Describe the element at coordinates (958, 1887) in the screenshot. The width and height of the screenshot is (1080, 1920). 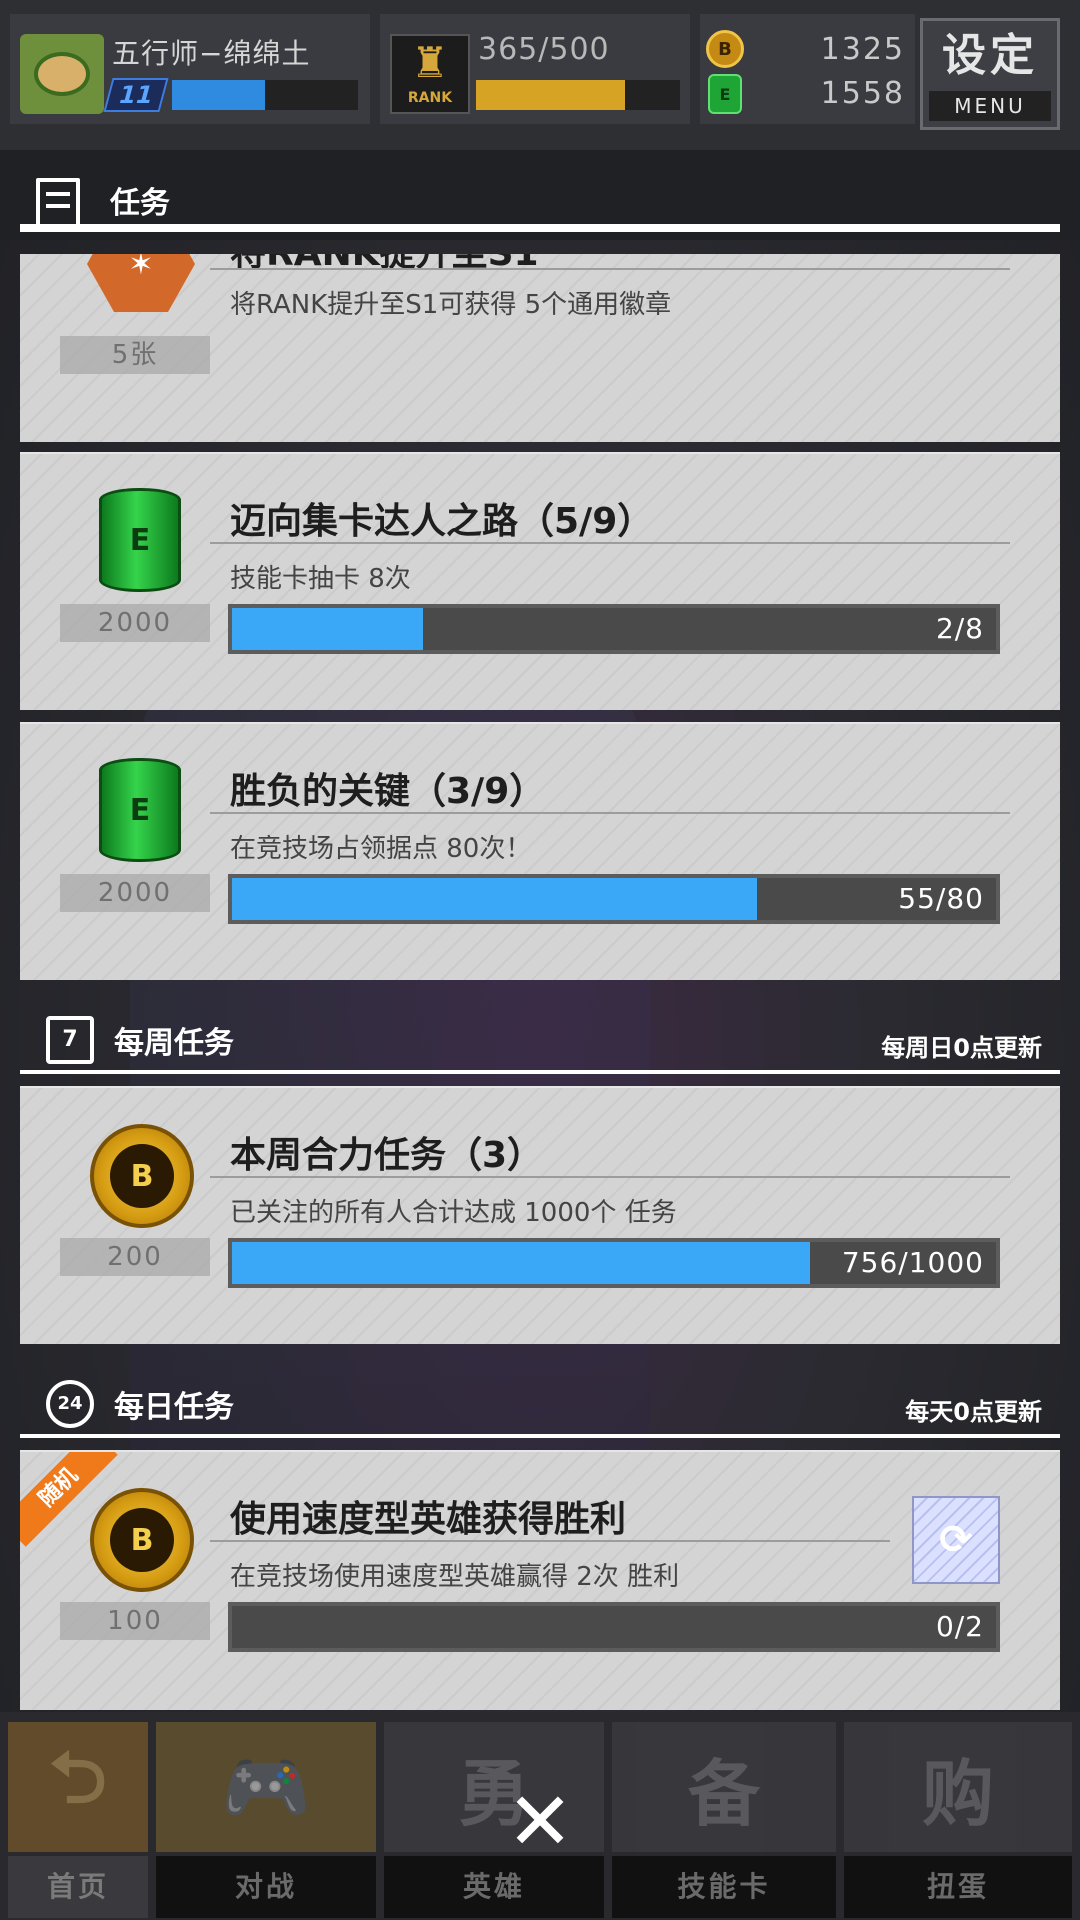
I see `nav-gacha-label: 扭蛋` at that location.